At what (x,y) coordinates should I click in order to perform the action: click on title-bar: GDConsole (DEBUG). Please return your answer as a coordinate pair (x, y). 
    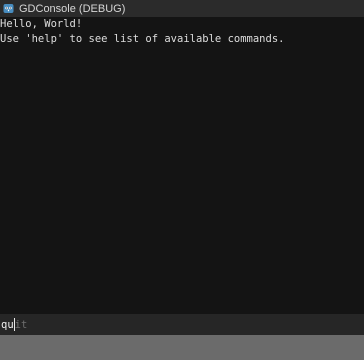
    Looking at the image, I should click on (182, 8).